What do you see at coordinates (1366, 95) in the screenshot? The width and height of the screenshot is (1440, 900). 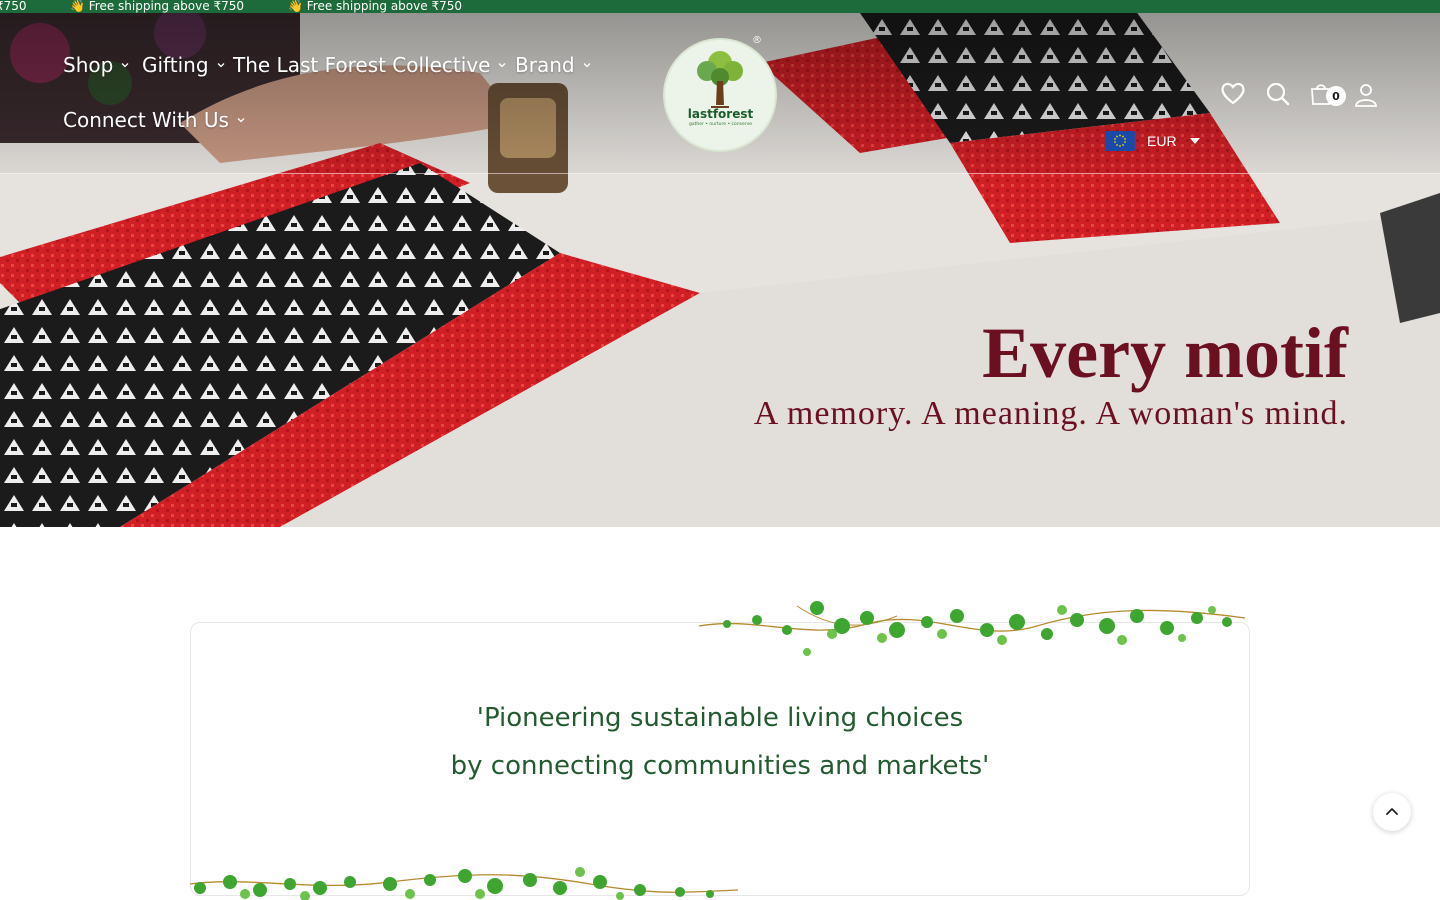 I see `user-icon` at bounding box center [1366, 95].